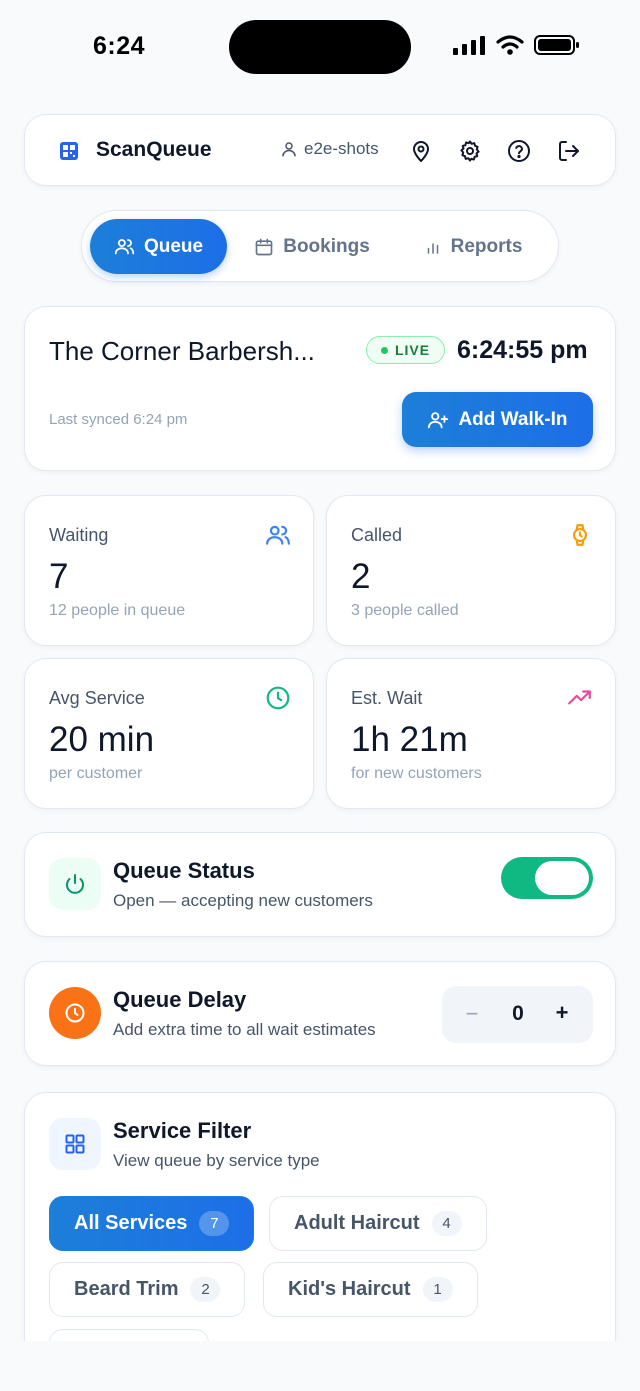 The height and width of the screenshot is (1391, 640). Describe the element at coordinates (432, 248) in the screenshot. I see `bar-chart-icon` at that location.